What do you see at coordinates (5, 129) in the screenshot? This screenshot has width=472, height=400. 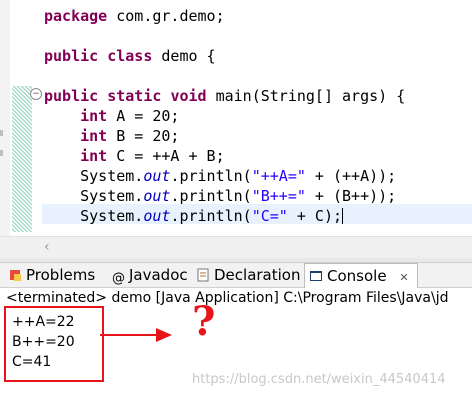 I see `overview-gutter` at bounding box center [5, 129].